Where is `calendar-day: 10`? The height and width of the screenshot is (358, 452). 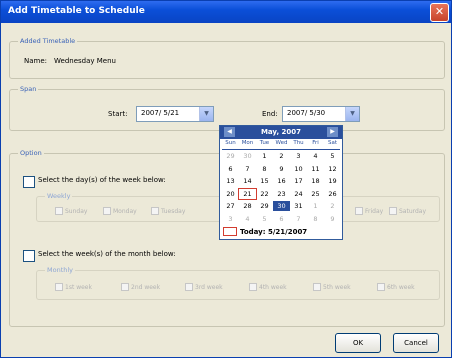 calendar-day: 10 is located at coordinates (298, 169).